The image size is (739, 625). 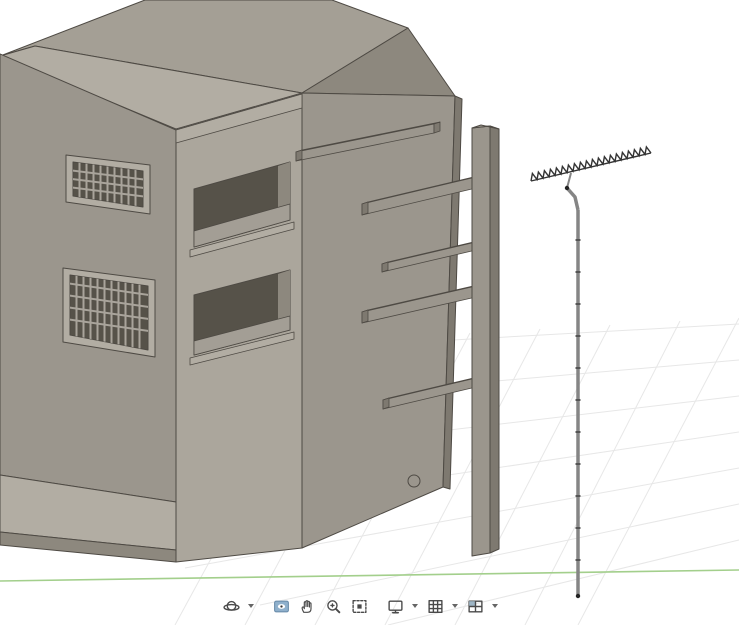 I want to click on grid-and-snaps-button, so click(x=435, y=606).